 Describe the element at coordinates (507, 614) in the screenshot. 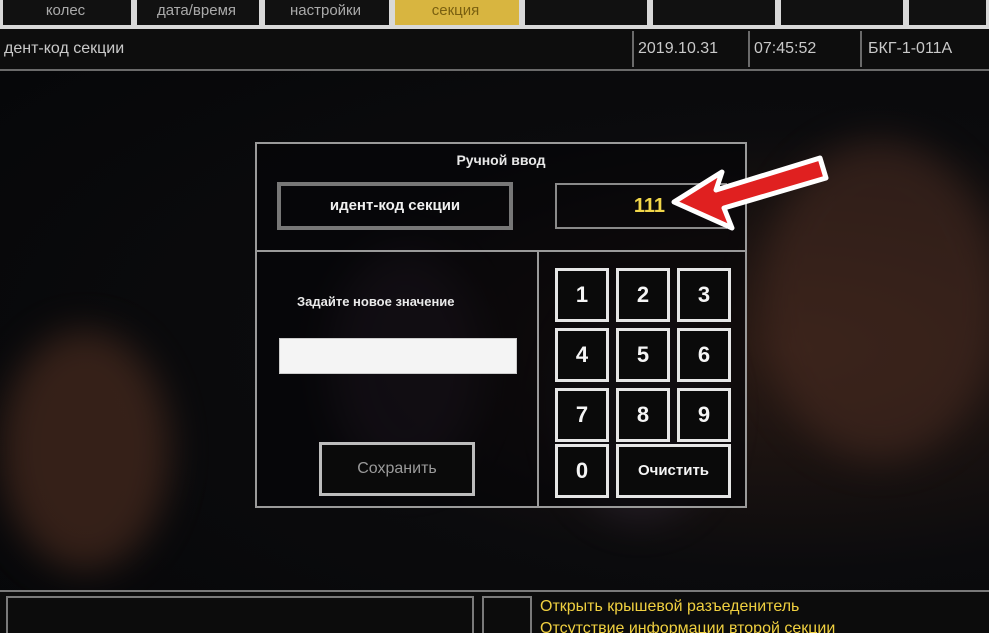

I see `indicator-box` at that location.